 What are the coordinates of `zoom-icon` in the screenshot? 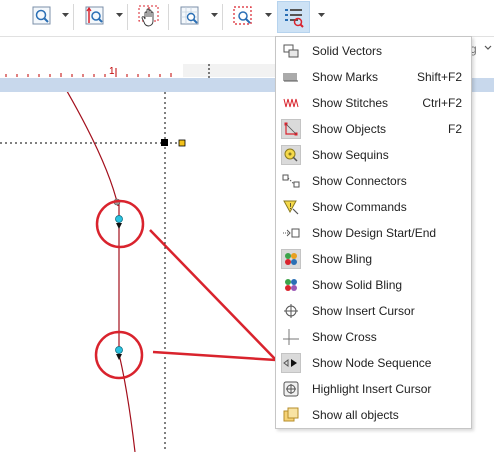 It's located at (41, 15).